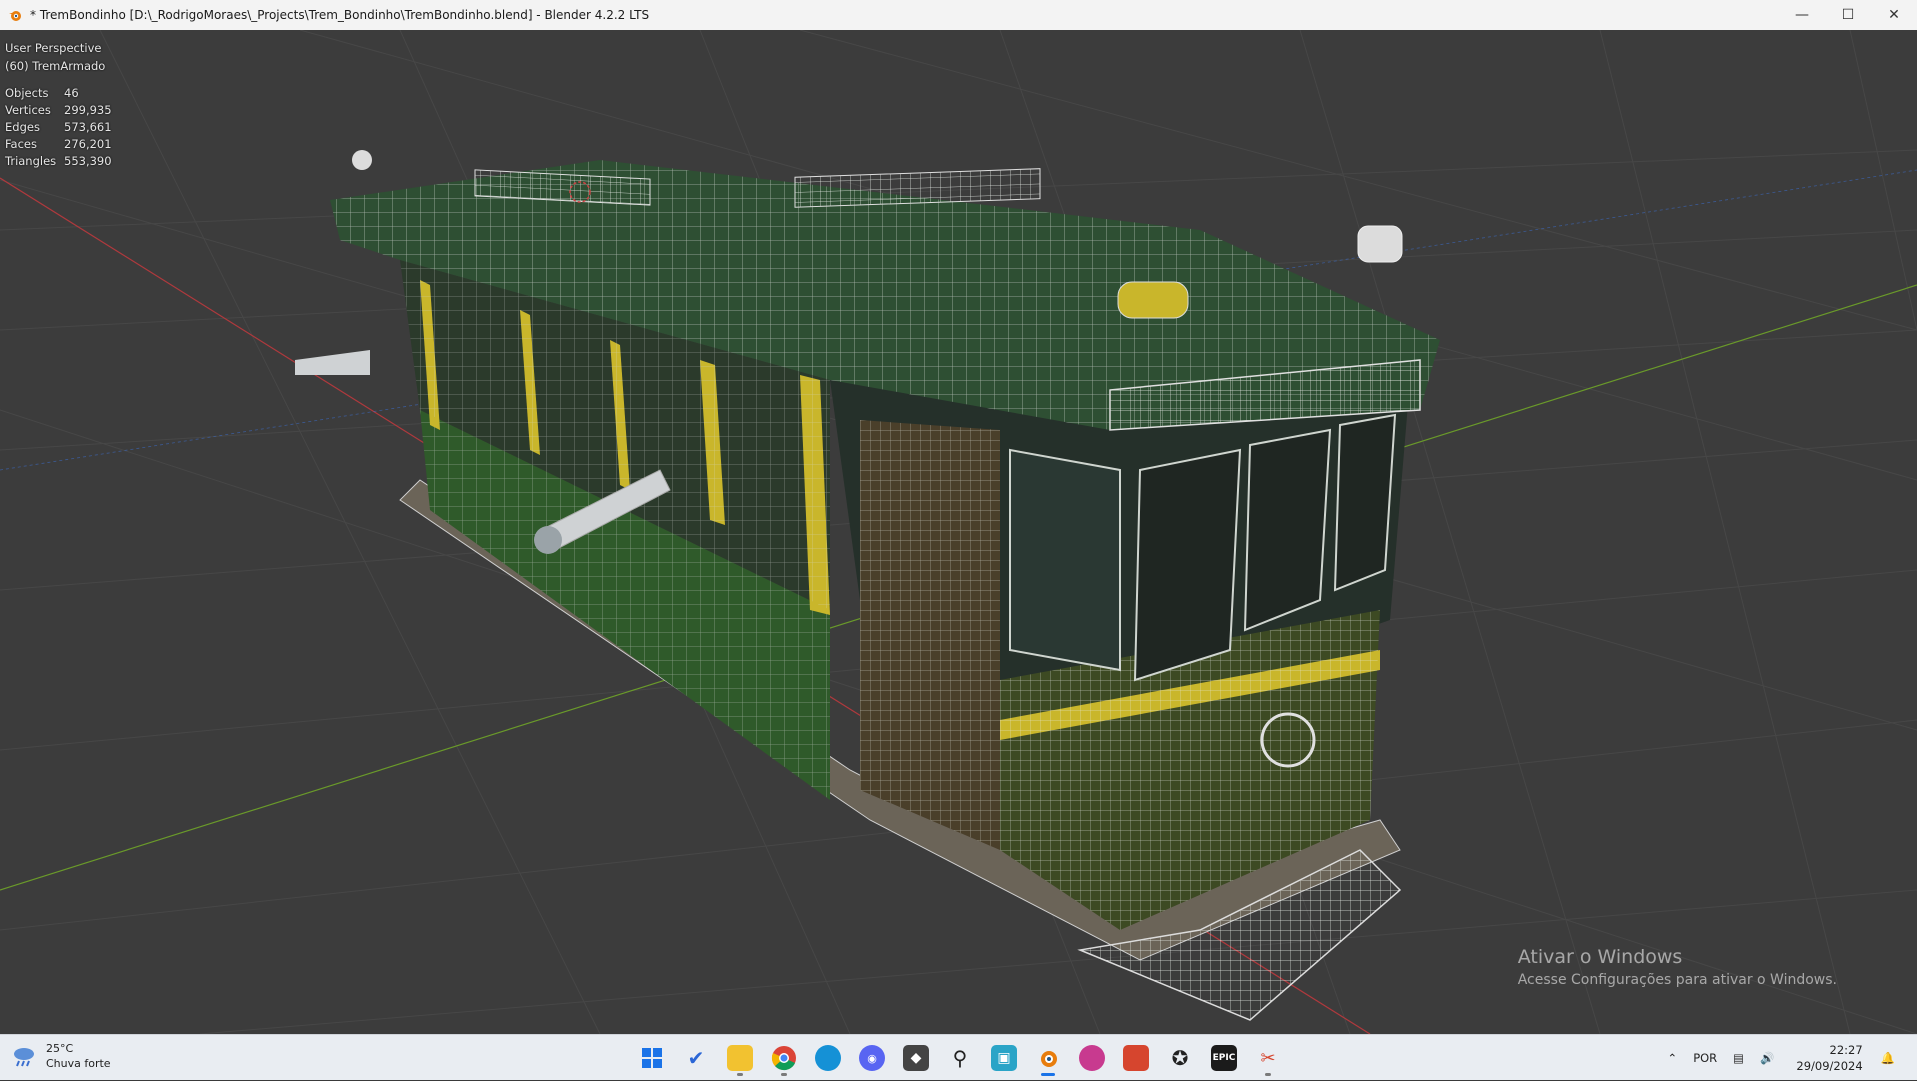  I want to click on clock: 22:27 29/09/2024, so click(1829, 1058).